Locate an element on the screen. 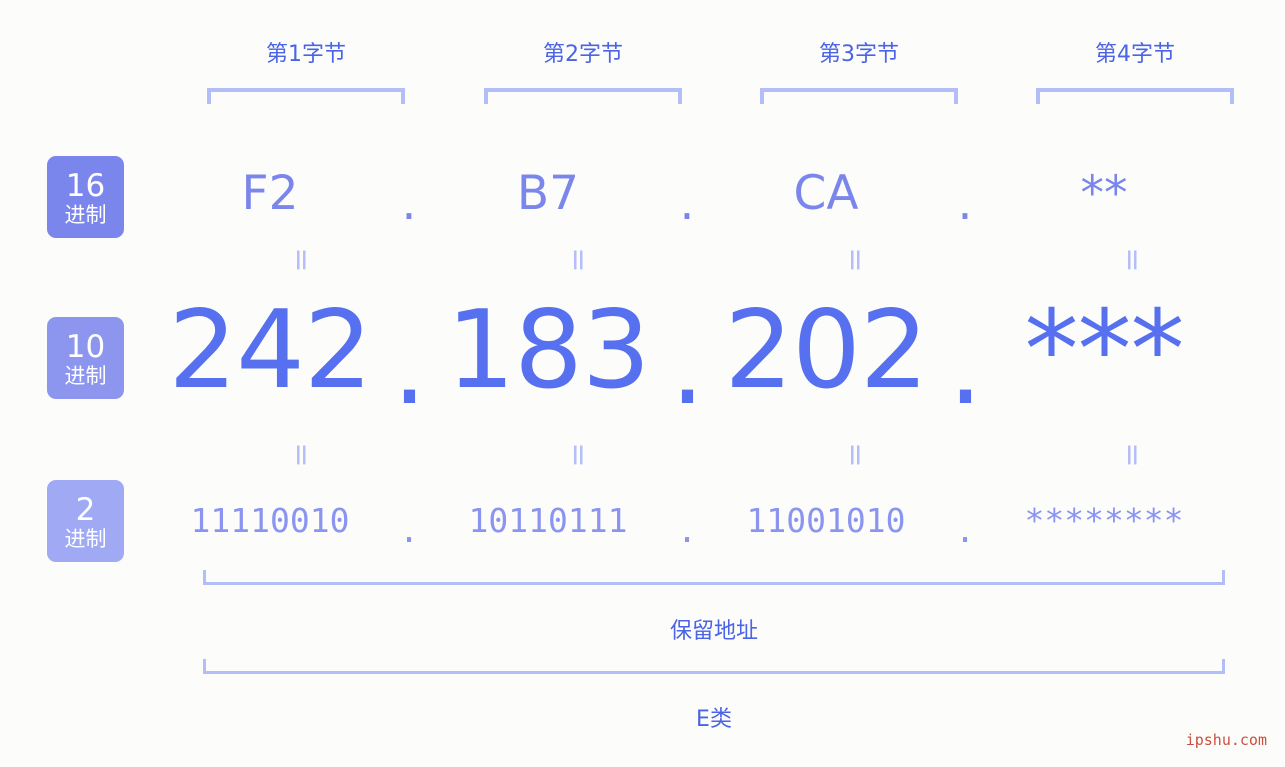  site-watermark: ipshu.com is located at coordinates (1226, 740).